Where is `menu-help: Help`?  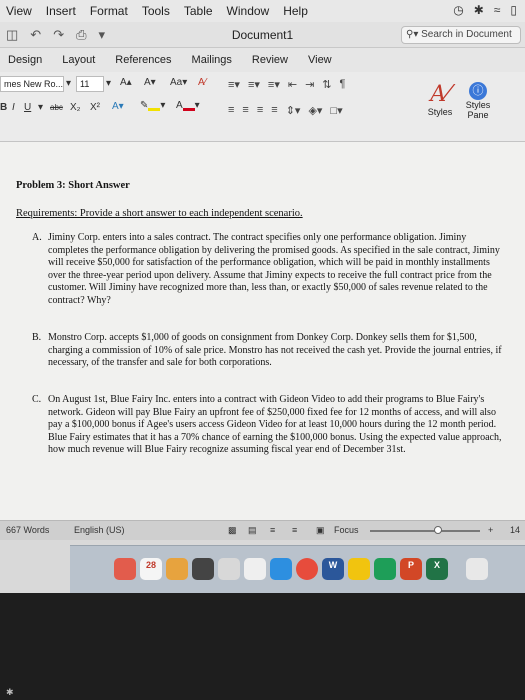
menu-help: Help is located at coordinates (295, 11).